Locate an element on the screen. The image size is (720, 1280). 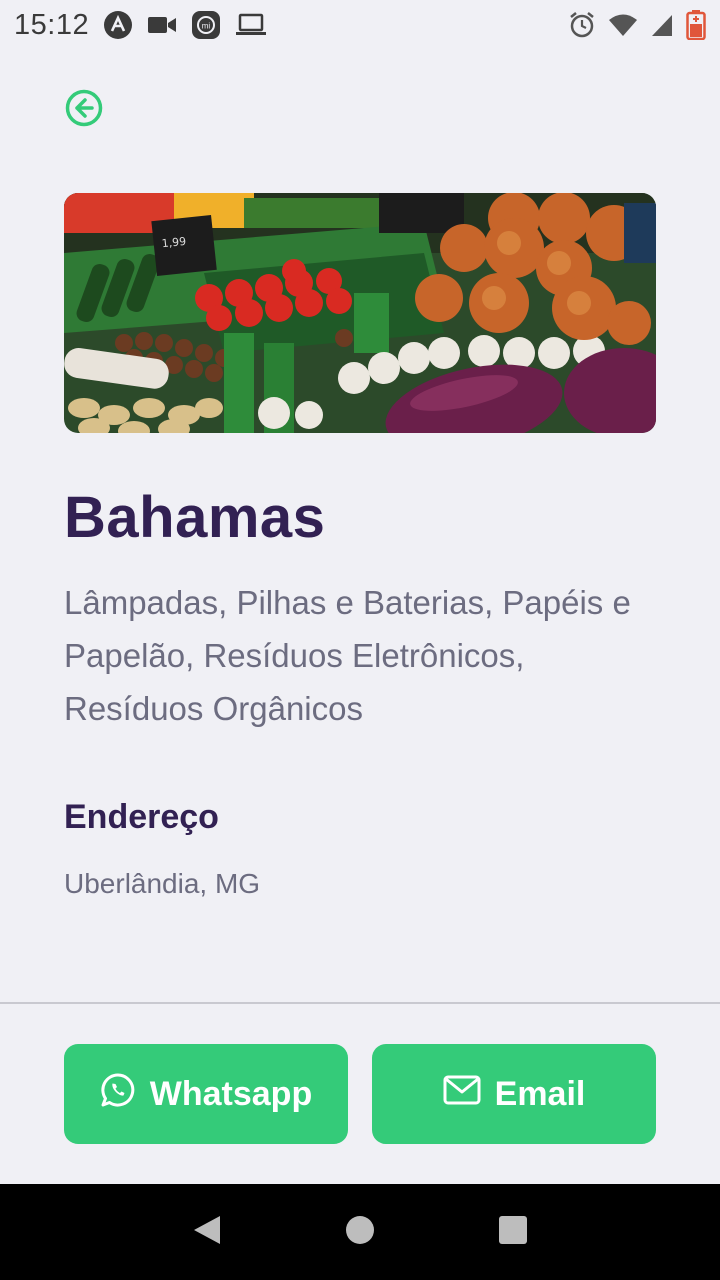
nav-recents-button is located at coordinates (513, 1232).